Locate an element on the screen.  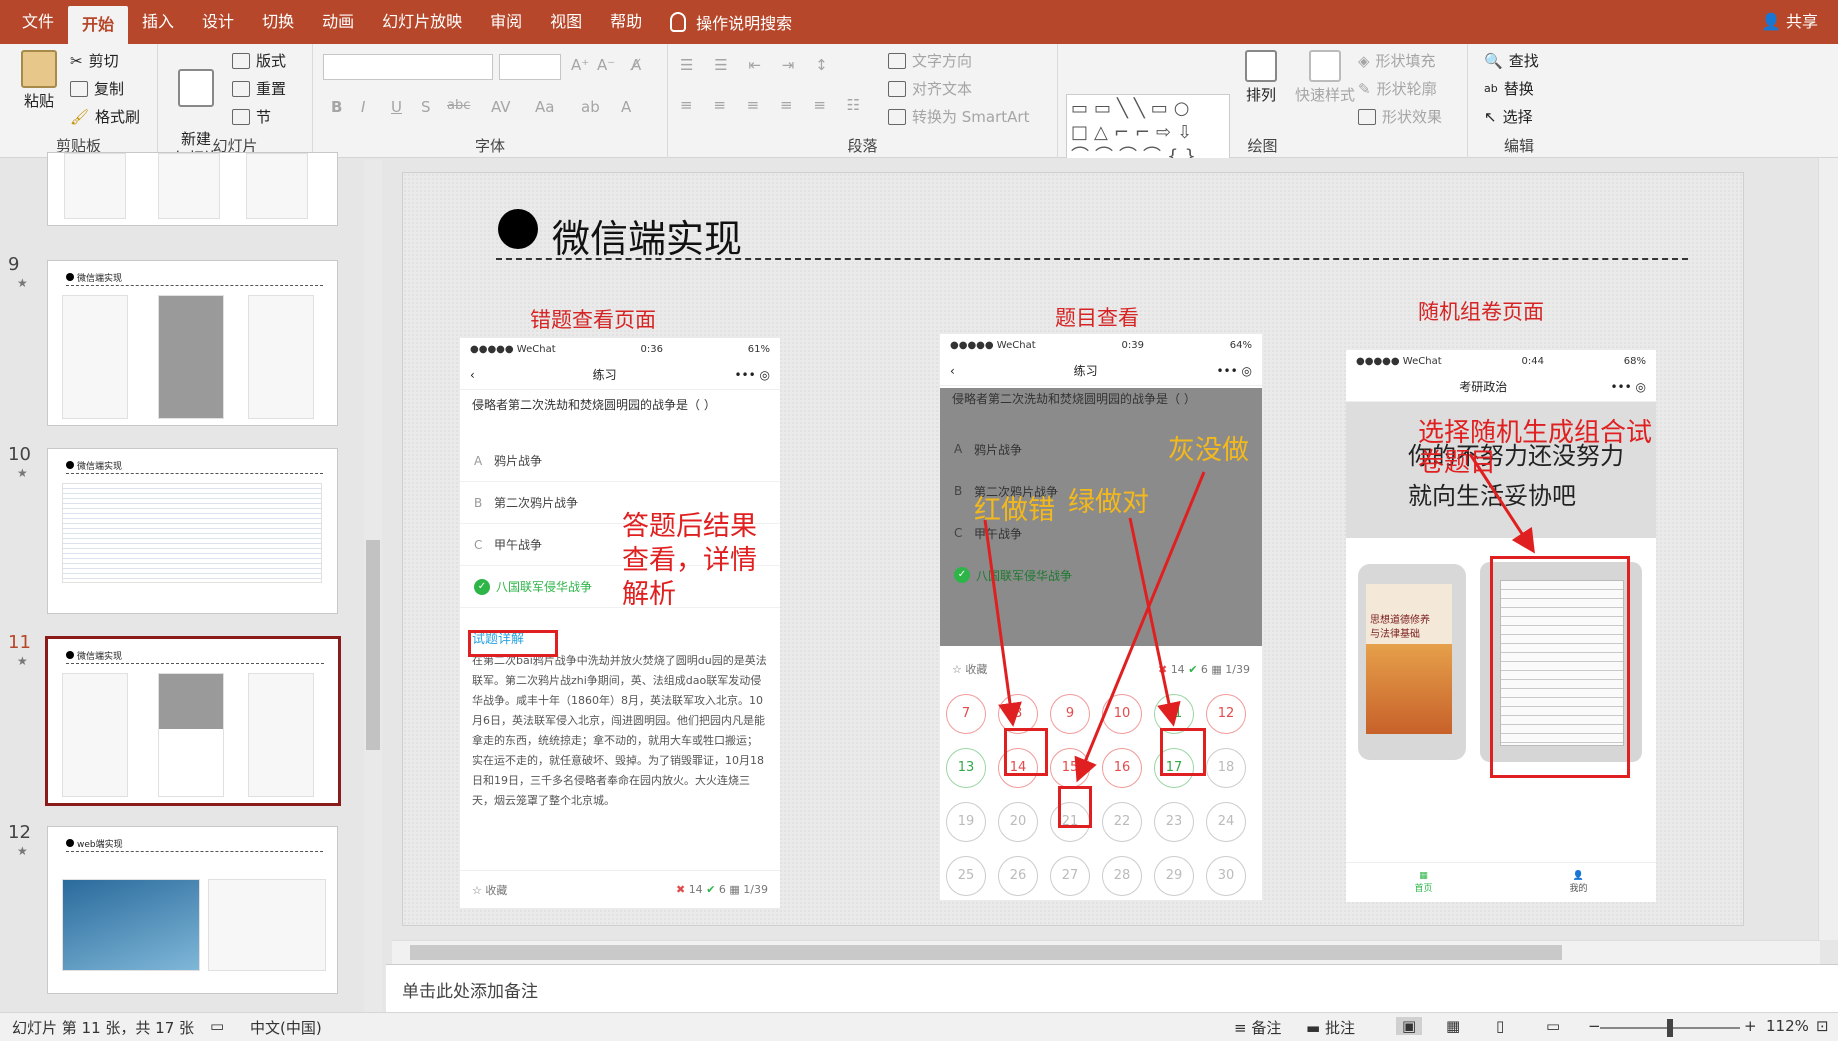
annotation-red-wrong: 红做错 is located at coordinates (1014, 511).